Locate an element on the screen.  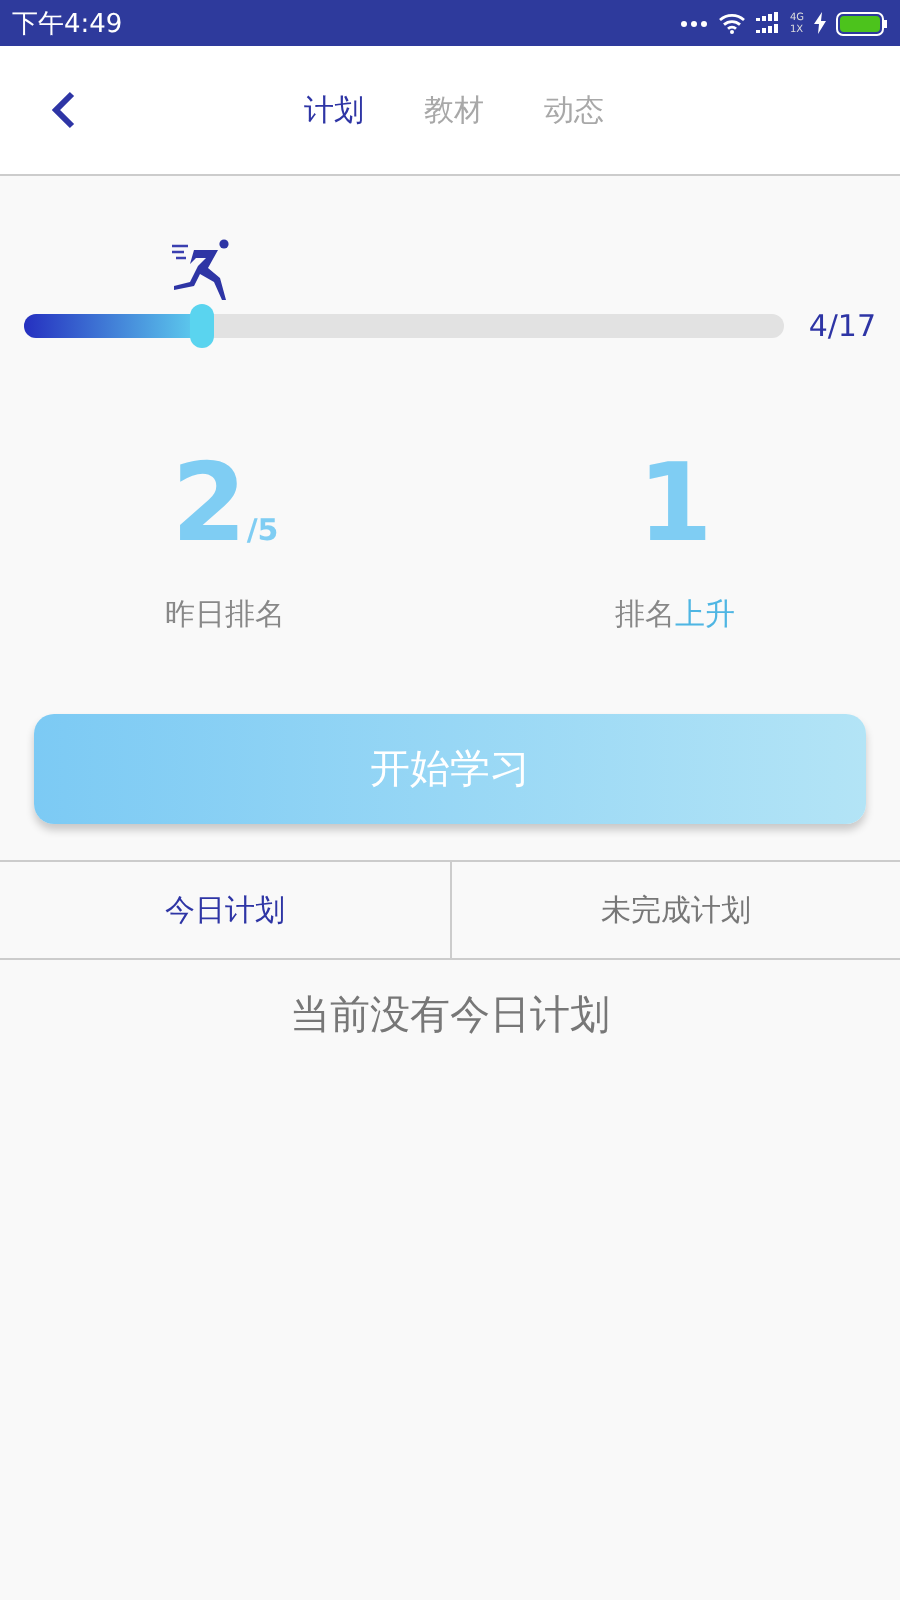
rank-label: 排名上升 is located at coordinates (675, 615).